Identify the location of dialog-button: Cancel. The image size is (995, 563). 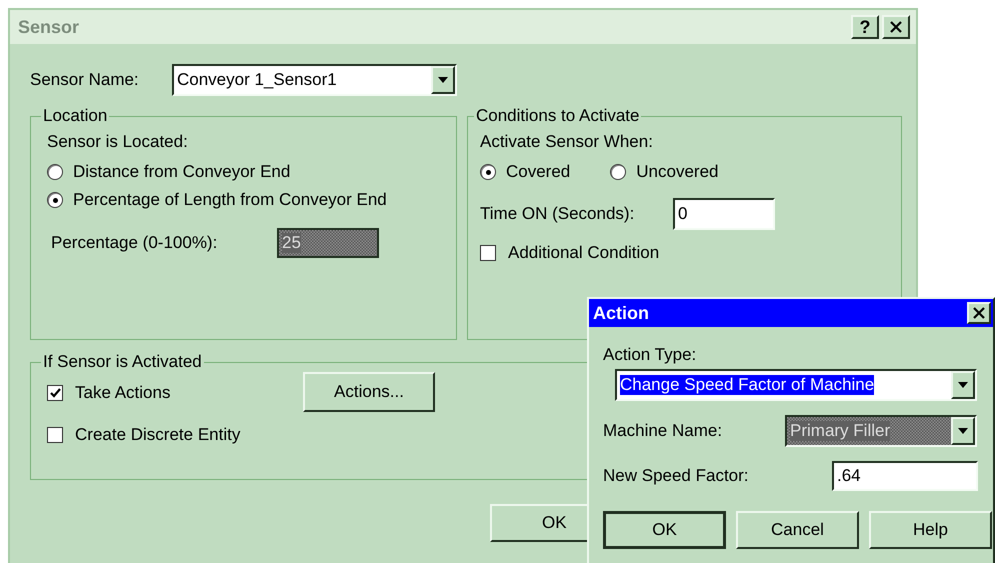
(797, 530).